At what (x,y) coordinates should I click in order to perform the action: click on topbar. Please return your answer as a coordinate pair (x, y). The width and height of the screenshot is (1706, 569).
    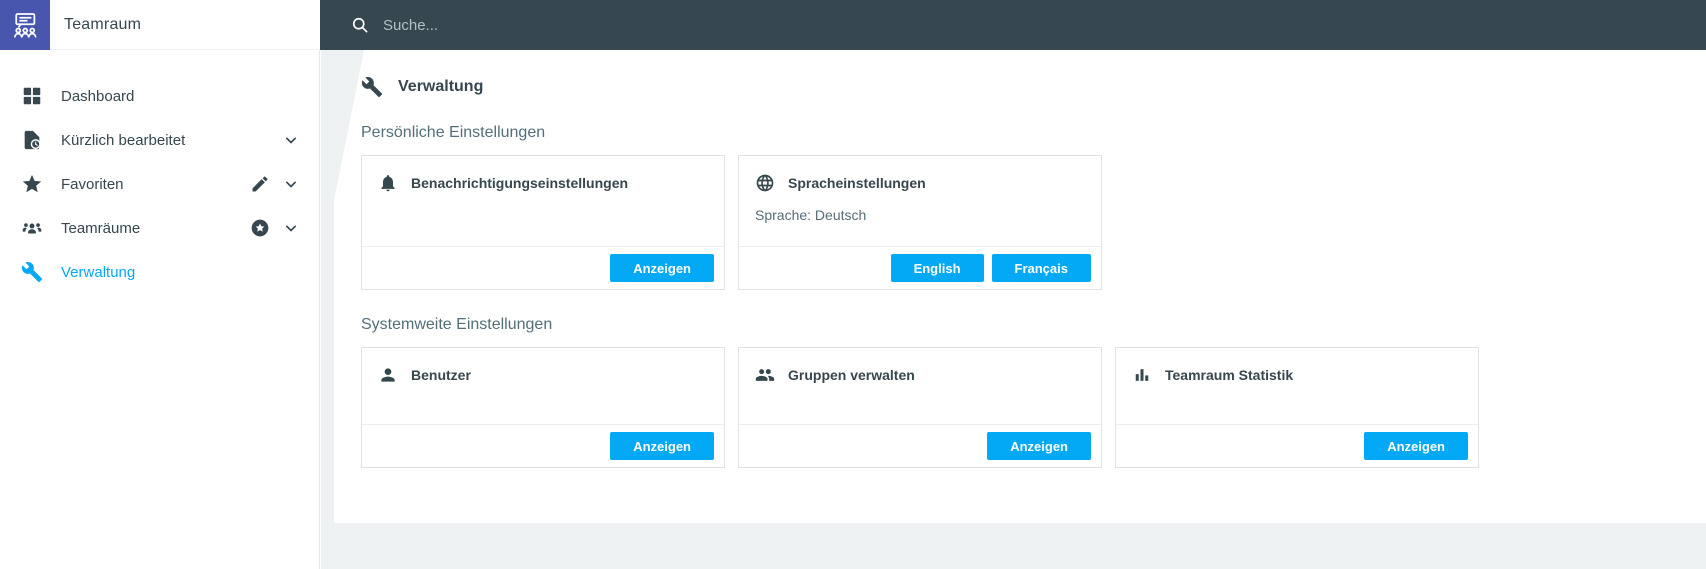
    Looking at the image, I should click on (1013, 25).